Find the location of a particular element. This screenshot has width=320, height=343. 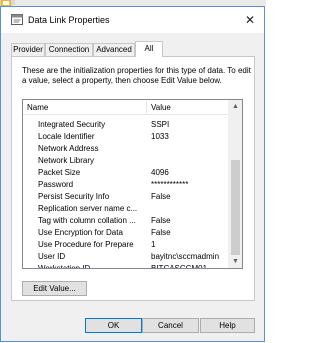

scroll-down-icon: ▼ is located at coordinates (235, 261).